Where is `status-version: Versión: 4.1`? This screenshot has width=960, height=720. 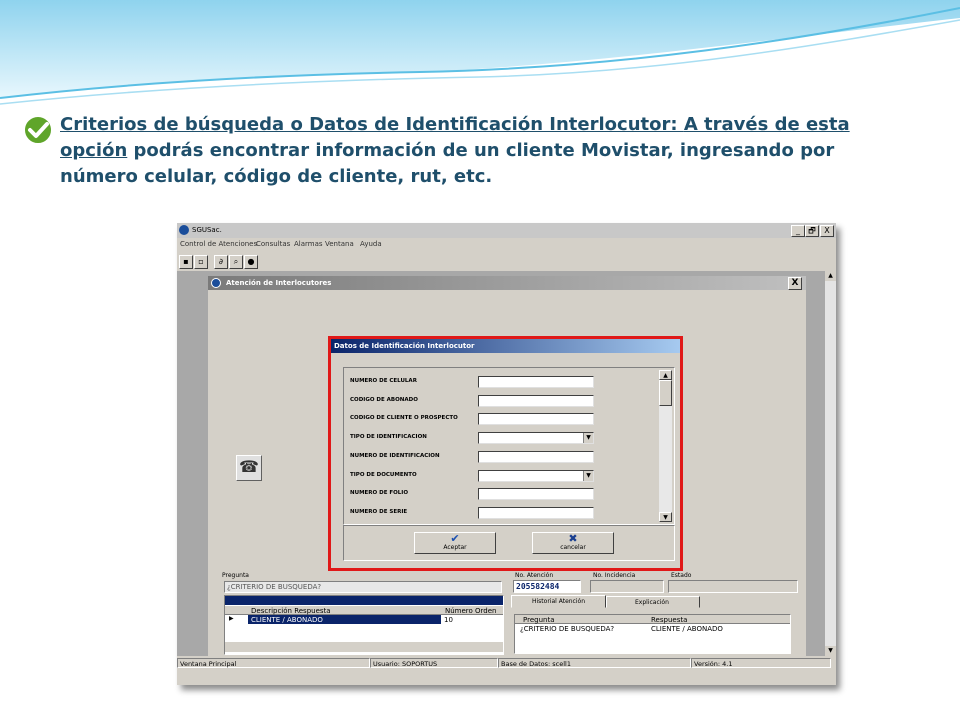
status-version: Versión: 4.1 is located at coordinates (761, 663).